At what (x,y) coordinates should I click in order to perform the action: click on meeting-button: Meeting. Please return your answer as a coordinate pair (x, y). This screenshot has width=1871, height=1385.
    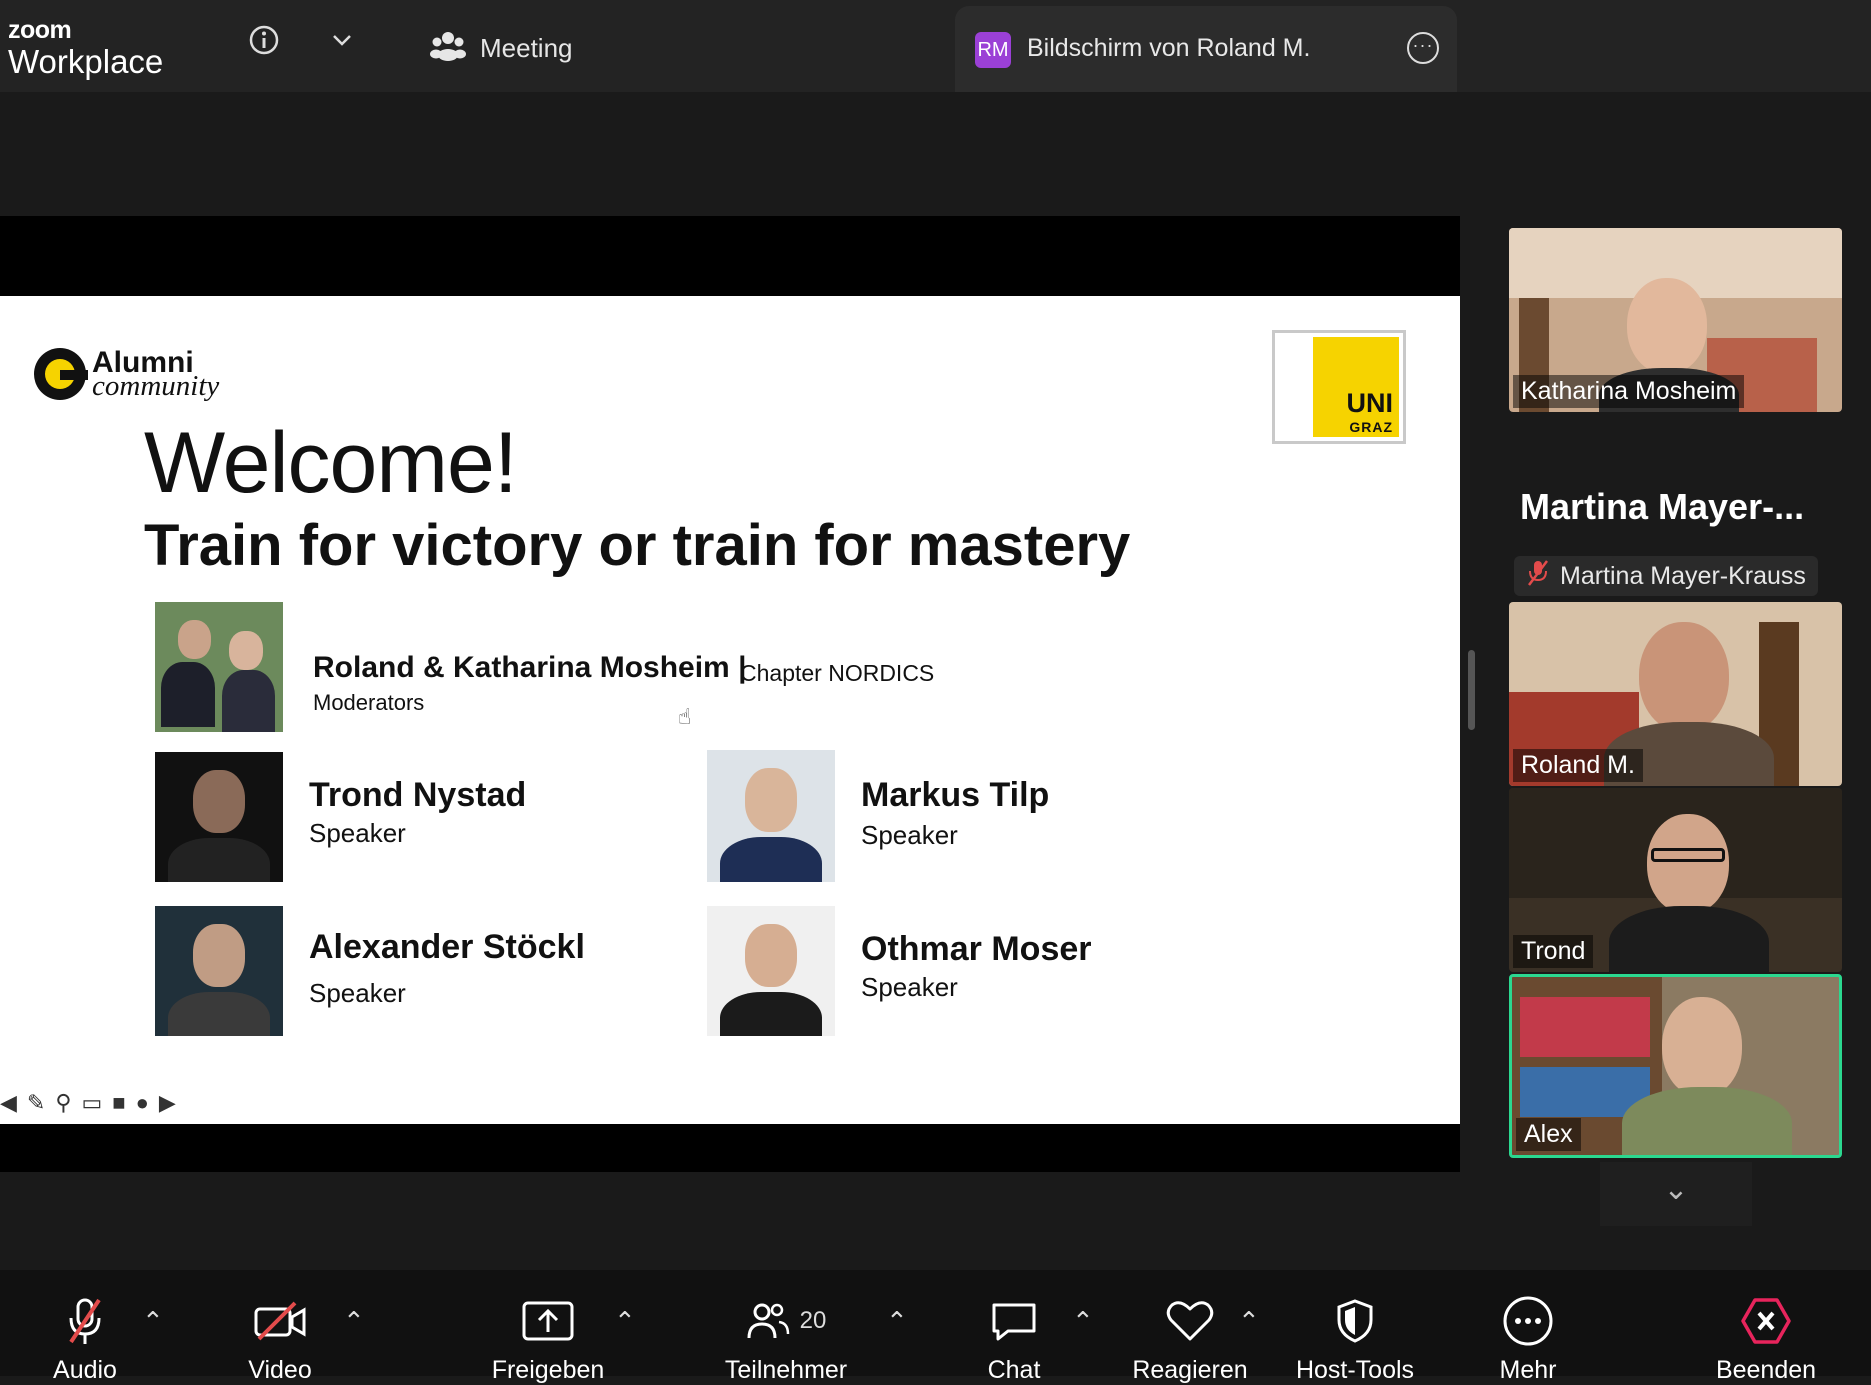
    Looking at the image, I should click on (501, 48).